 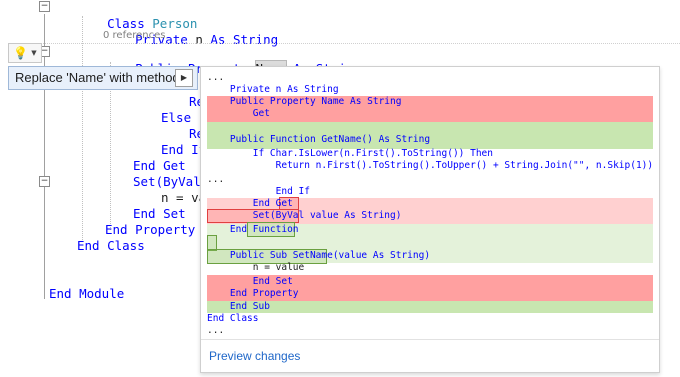 What do you see at coordinates (304, 215) in the screenshot?
I see `preview-line: Set(ByVal value As String)` at bounding box center [304, 215].